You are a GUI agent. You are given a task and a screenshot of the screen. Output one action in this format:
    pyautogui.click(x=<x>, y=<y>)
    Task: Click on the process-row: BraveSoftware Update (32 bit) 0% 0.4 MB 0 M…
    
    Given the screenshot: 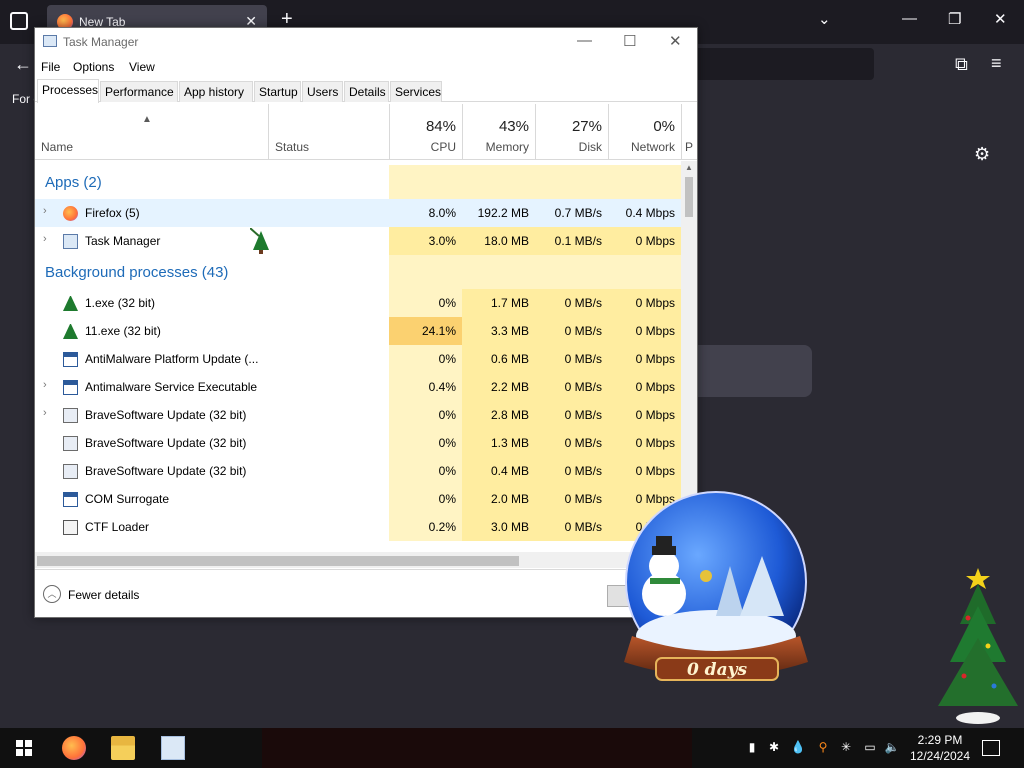 What is the action you would take?
    pyautogui.click(x=358, y=471)
    